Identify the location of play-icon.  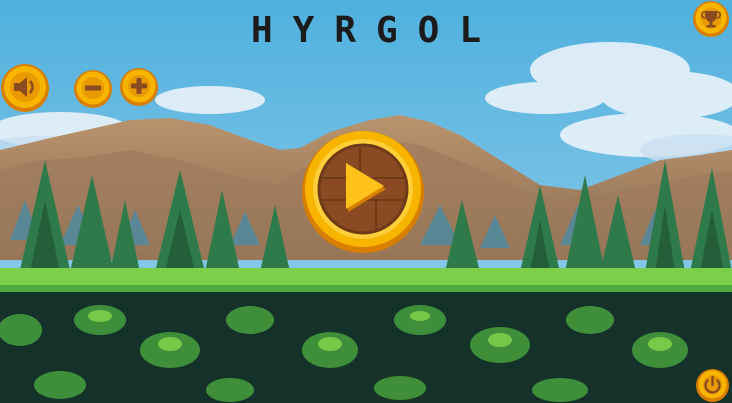
(363, 192).